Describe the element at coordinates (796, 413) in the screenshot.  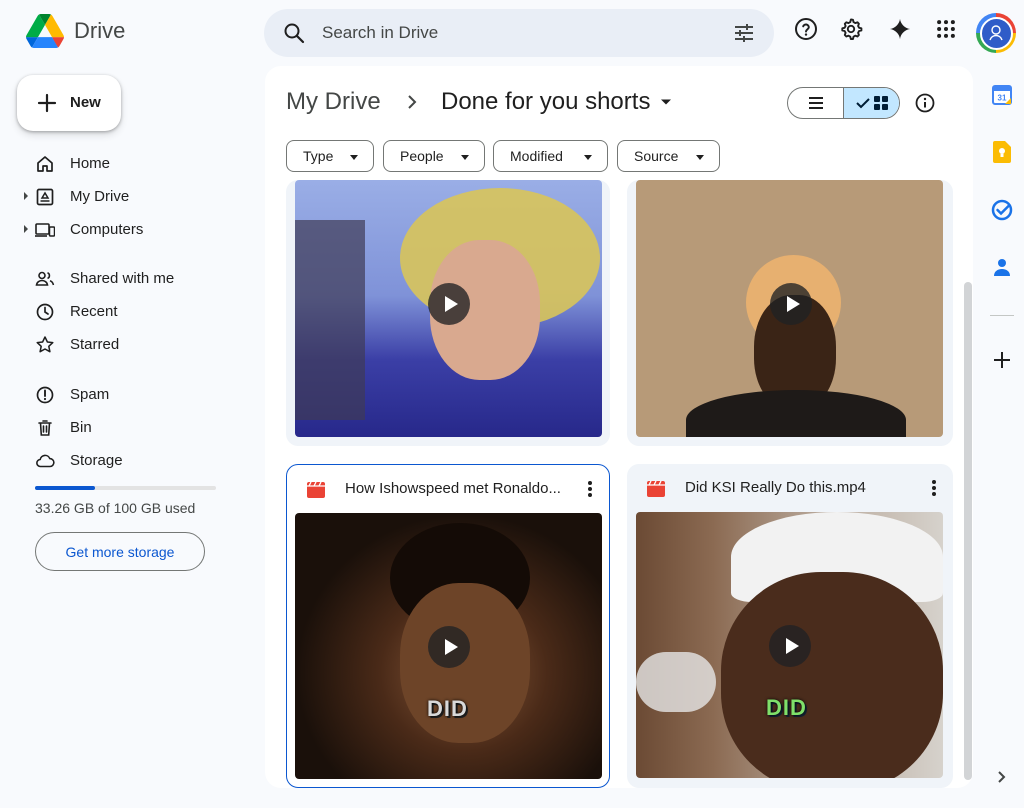
I see `thumbnail-shoulders` at that location.